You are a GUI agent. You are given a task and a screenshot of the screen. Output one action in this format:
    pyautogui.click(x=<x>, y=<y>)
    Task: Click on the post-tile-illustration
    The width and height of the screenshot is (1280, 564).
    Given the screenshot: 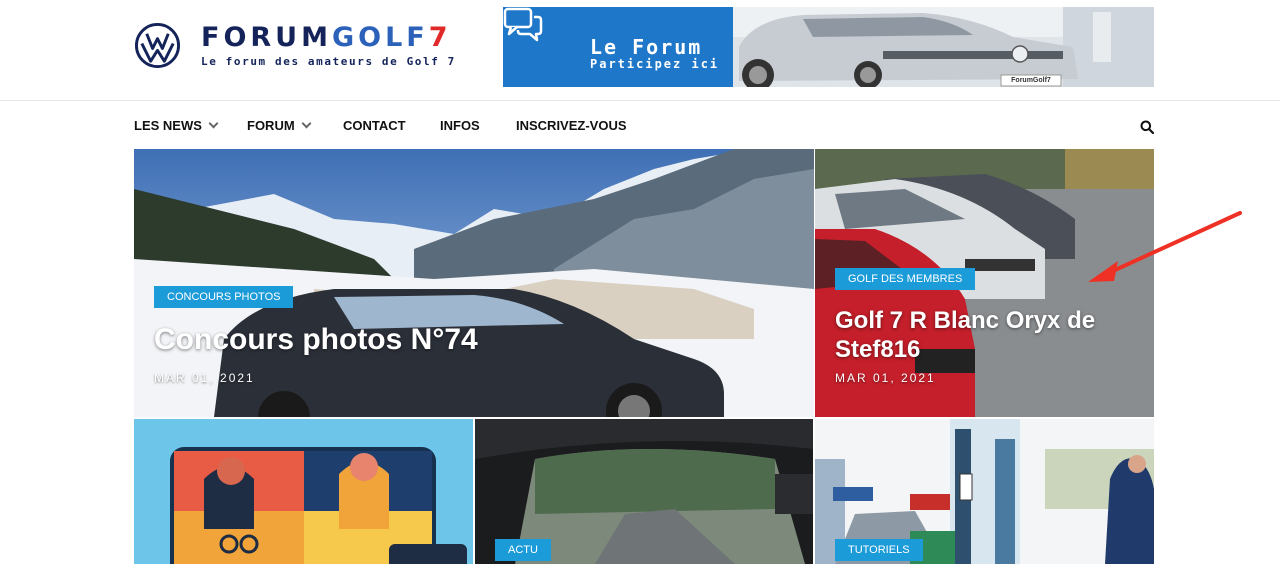 What is the action you would take?
    pyautogui.click(x=303, y=491)
    